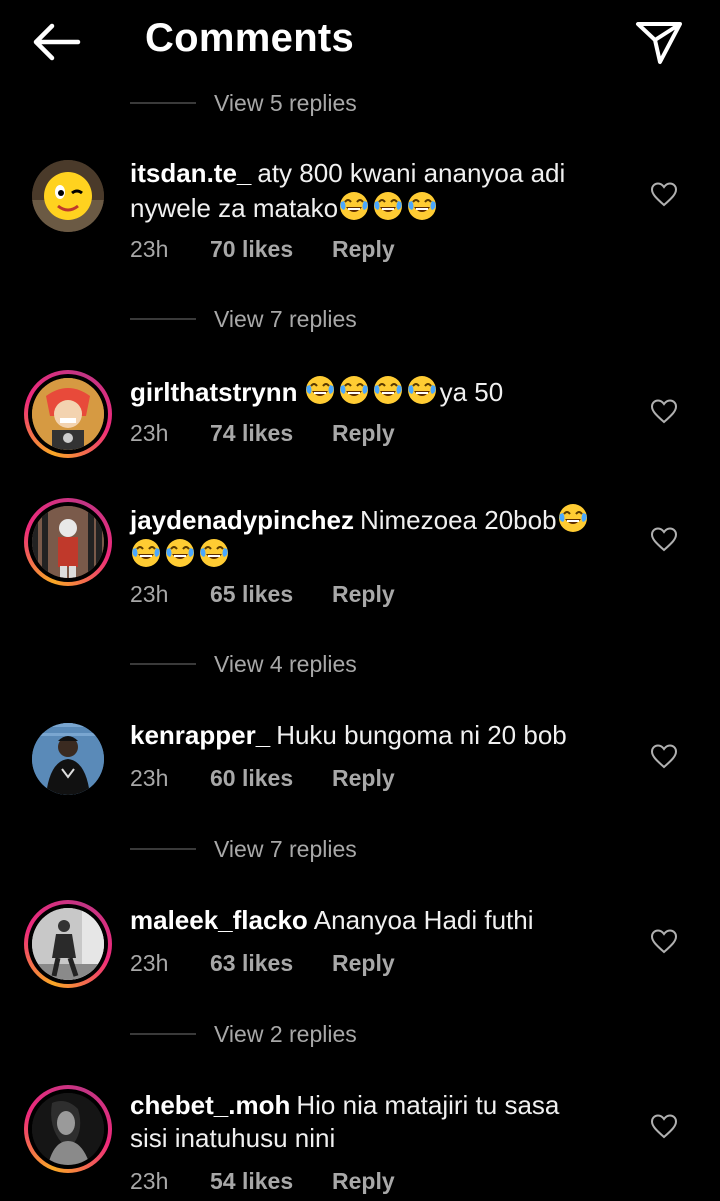  What do you see at coordinates (271, 1181) in the screenshot?
I see `comment-likes: 54 likes` at bounding box center [271, 1181].